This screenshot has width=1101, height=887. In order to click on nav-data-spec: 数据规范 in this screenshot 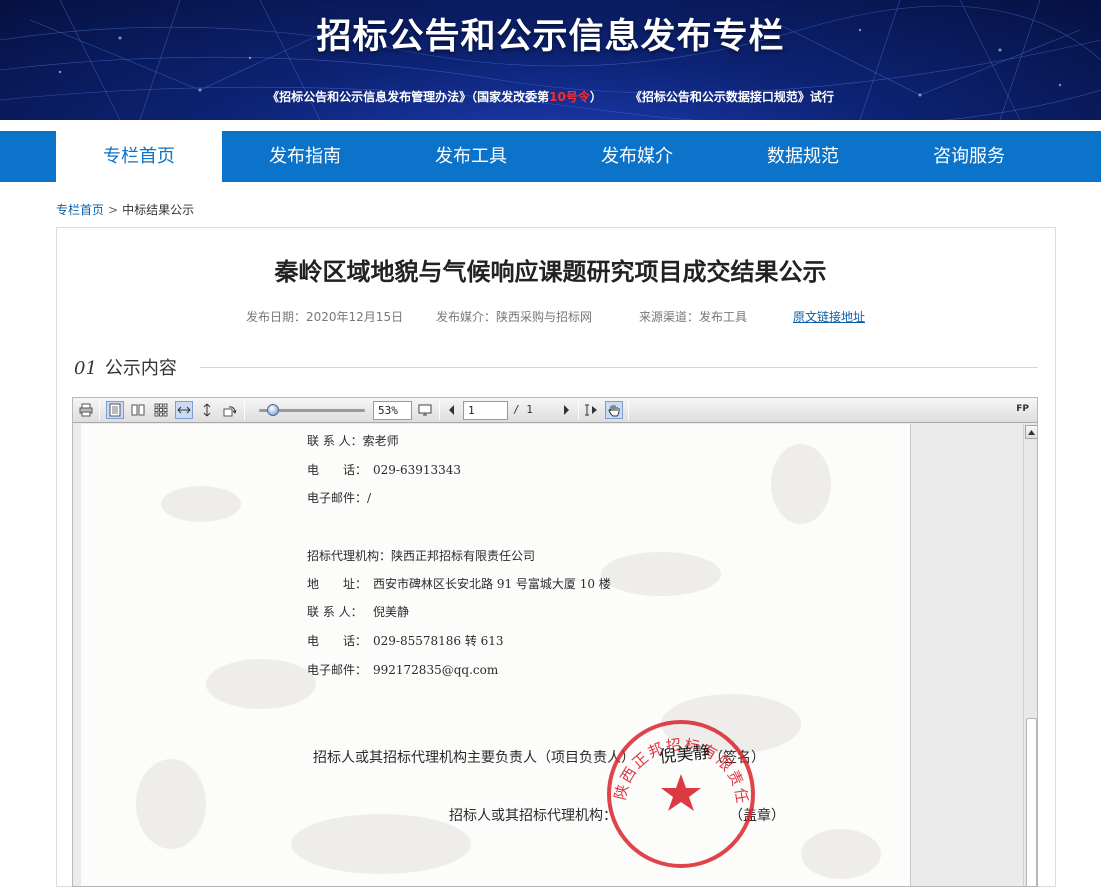, I will do `click(803, 156)`.